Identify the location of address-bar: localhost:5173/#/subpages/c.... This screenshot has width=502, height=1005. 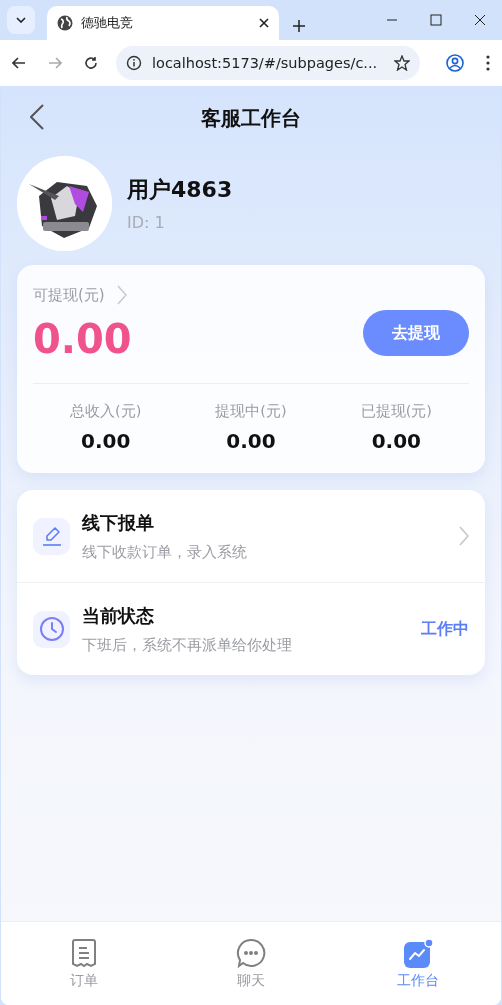
(268, 63).